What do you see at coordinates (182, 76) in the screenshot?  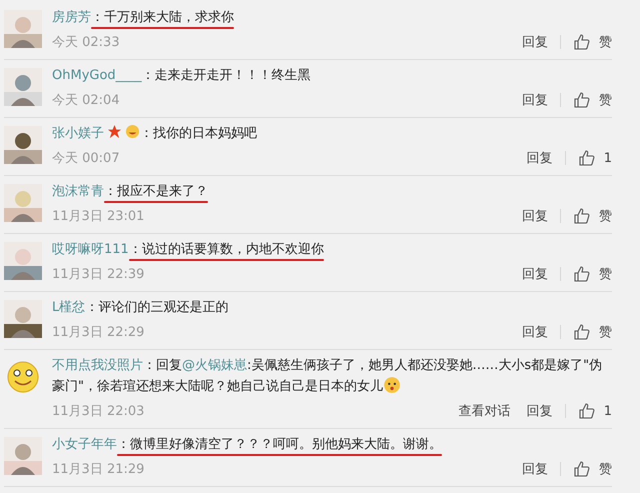 I see `comment-text: OhMyGod____：走来走开走开！！！终生黑` at bounding box center [182, 76].